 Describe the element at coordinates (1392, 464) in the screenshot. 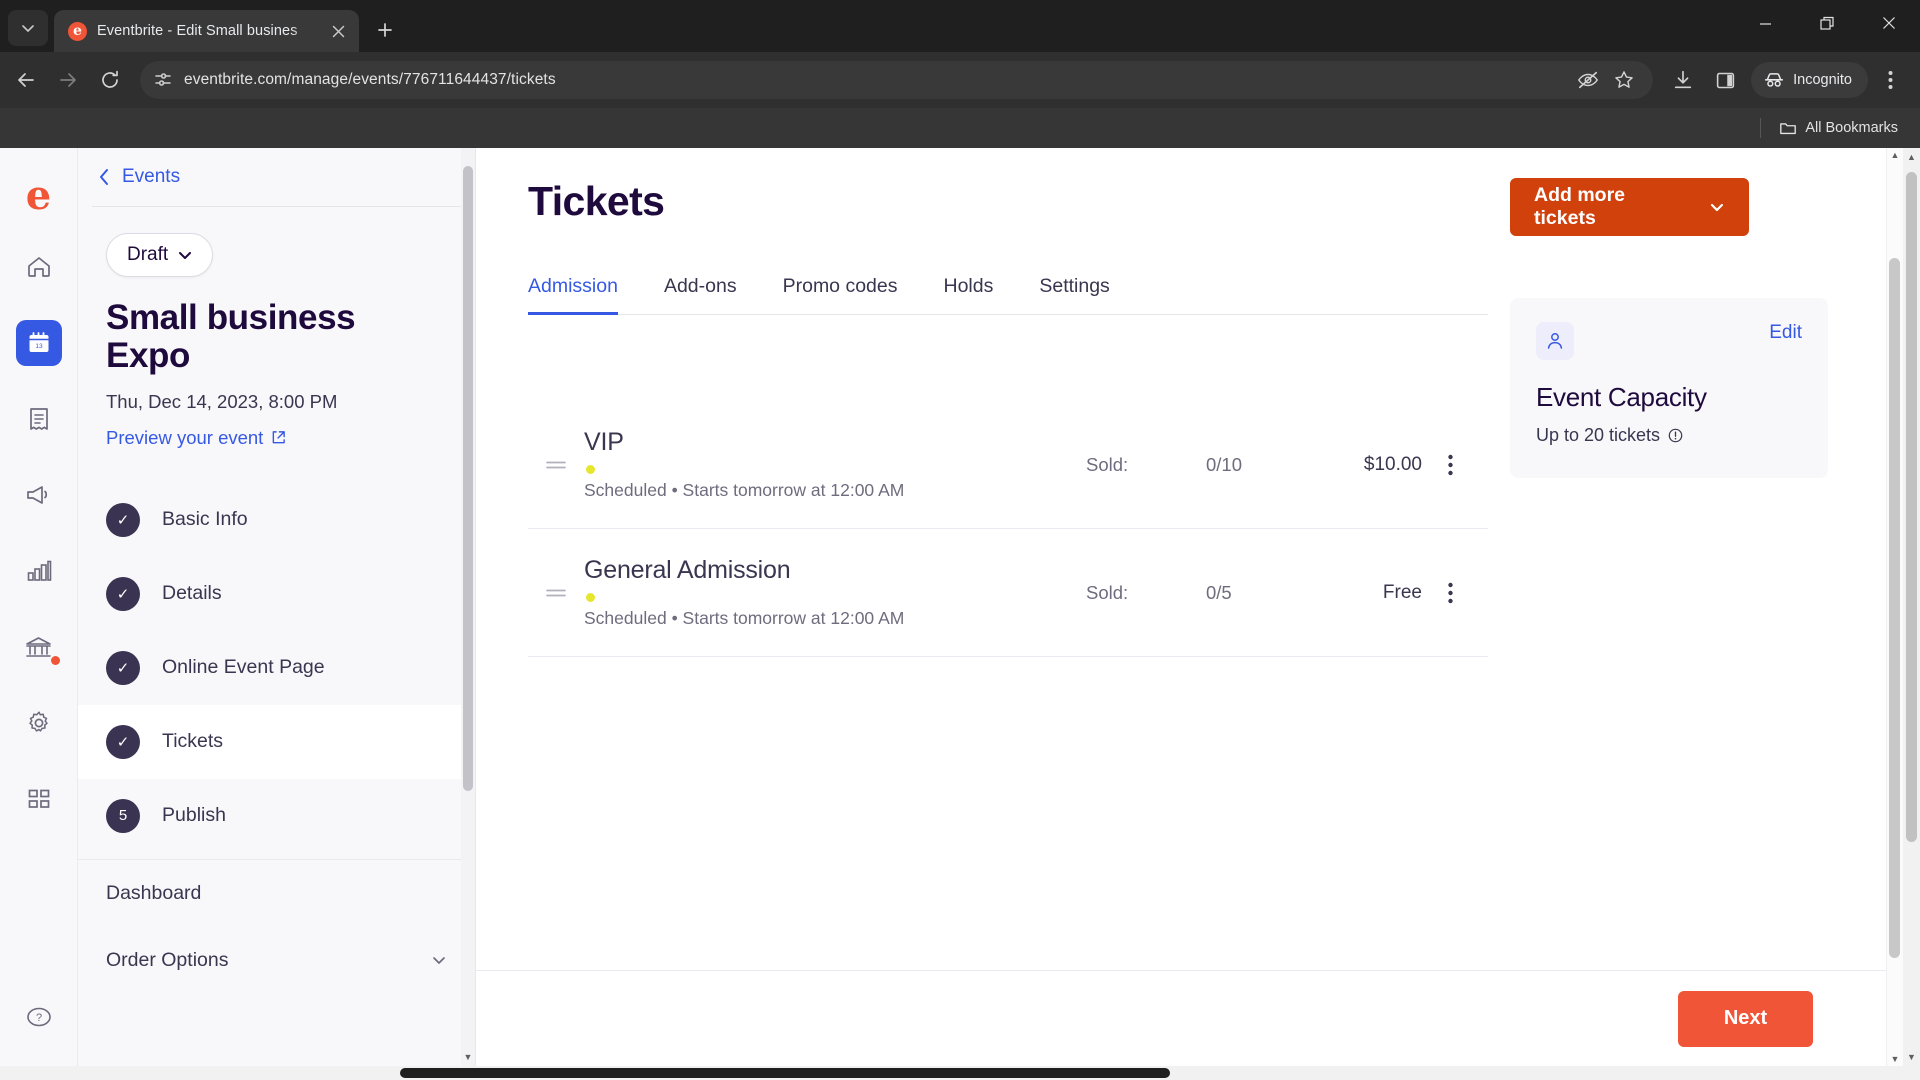

I see `ticket-price: $10.00` at that location.